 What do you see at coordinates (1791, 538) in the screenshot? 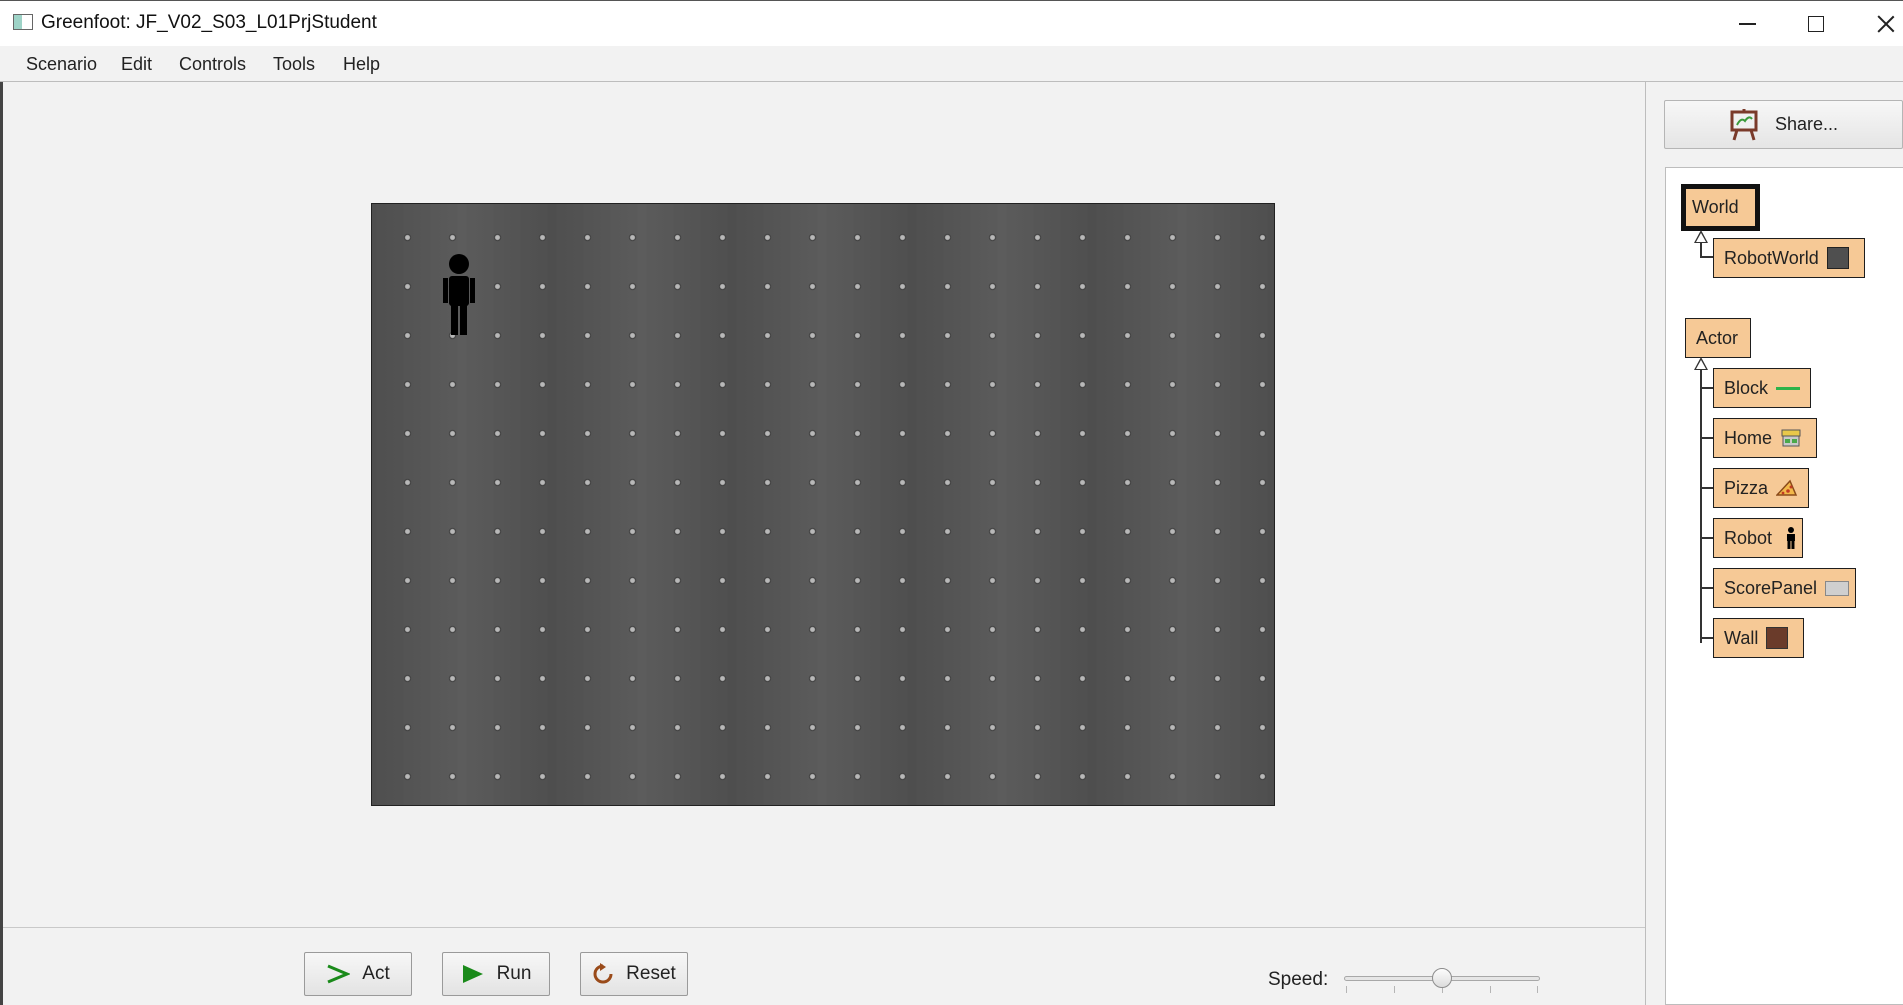
I see `robot-icon` at bounding box center [1791, 538].